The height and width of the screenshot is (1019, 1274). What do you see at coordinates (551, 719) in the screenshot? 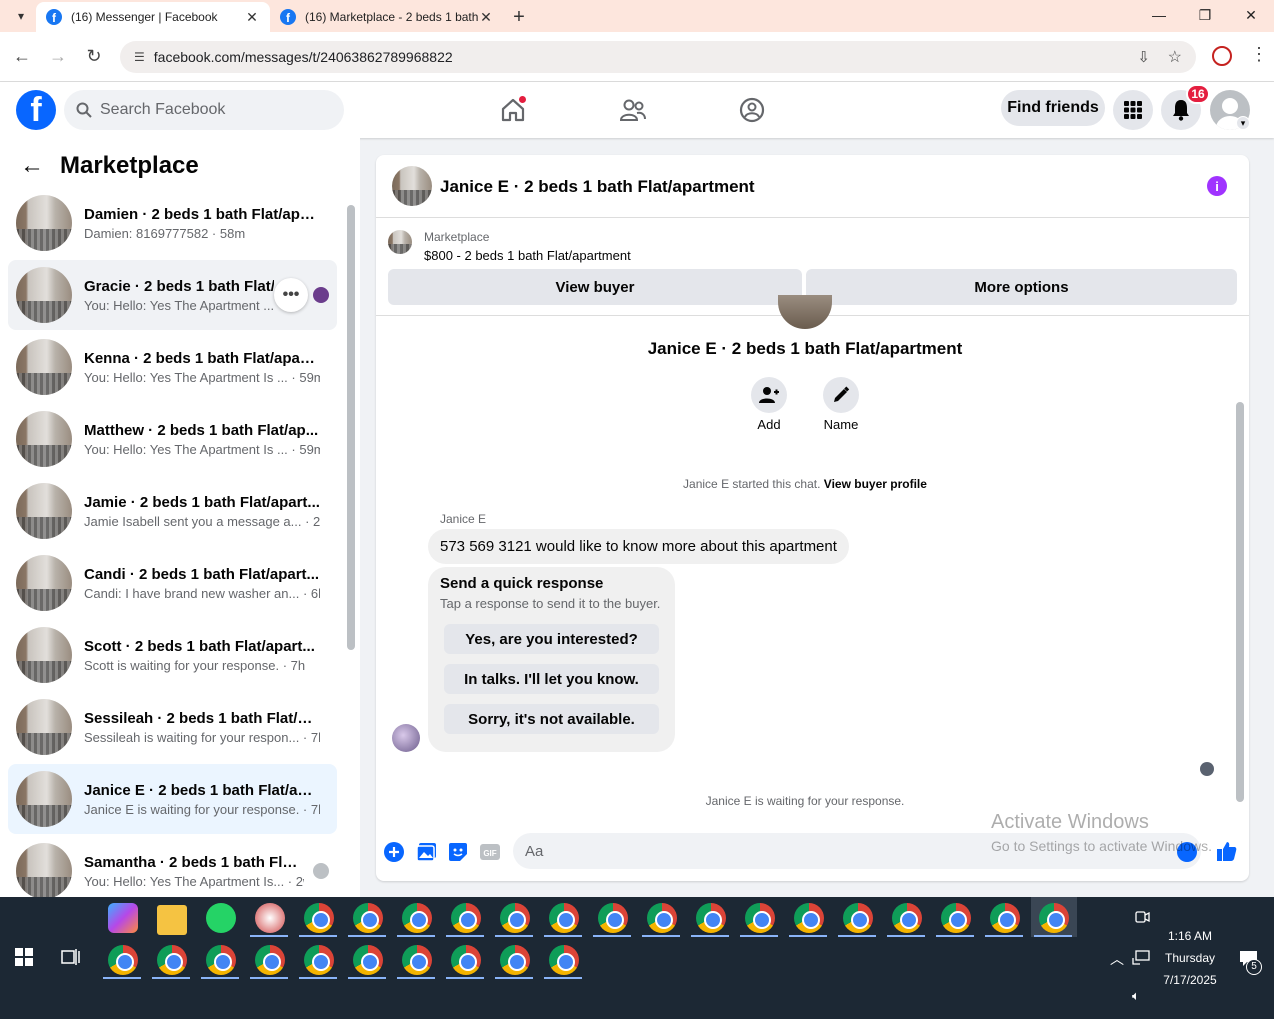
I see `quick-response-button: Sorry, it's not available.` at bounding box center [551, 719].